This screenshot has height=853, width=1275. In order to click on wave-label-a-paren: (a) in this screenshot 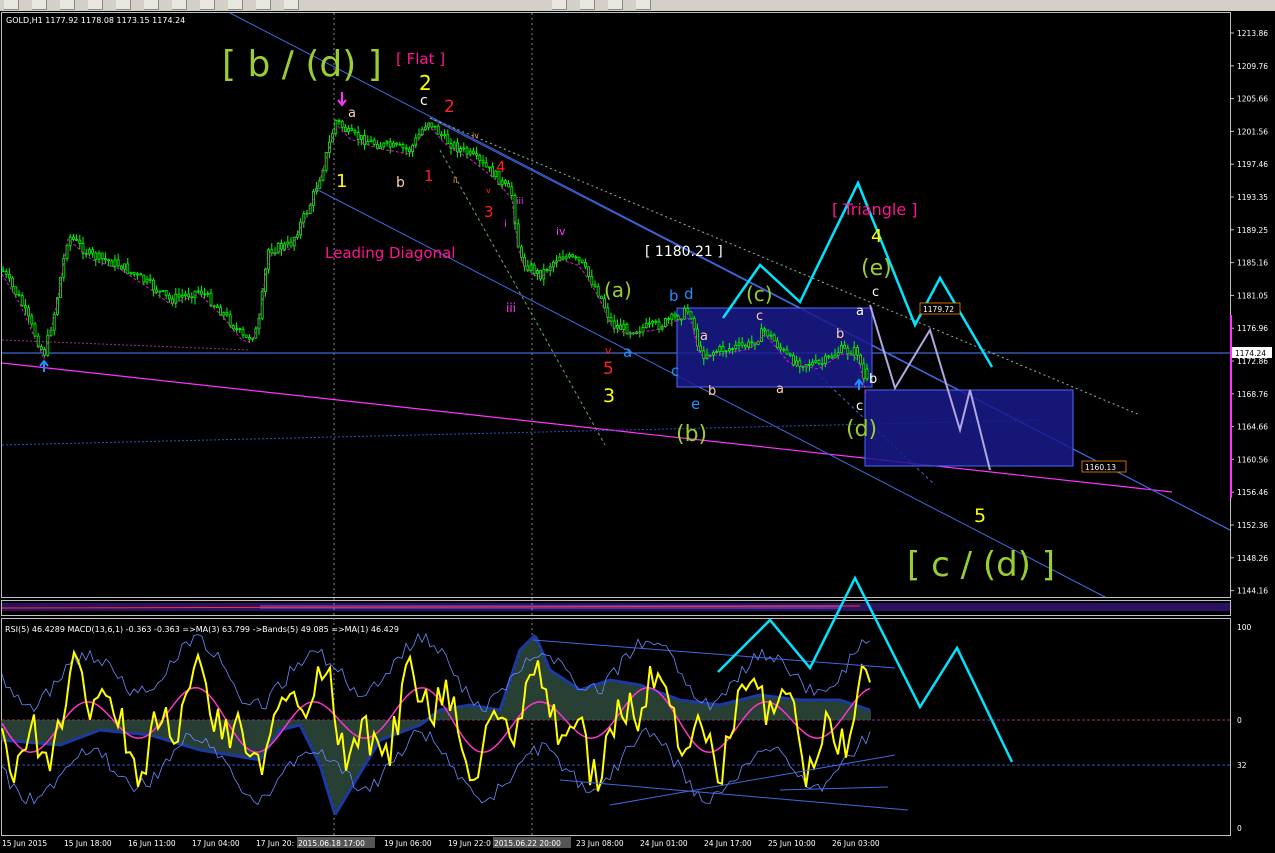, I will do `click(618, 290)`.